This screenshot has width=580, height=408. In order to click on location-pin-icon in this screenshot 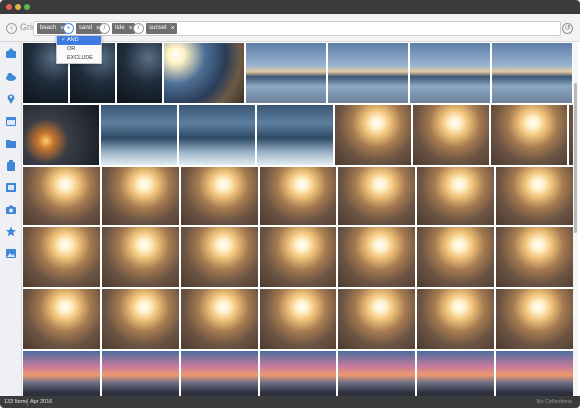, I will do `click(11, 98)`.